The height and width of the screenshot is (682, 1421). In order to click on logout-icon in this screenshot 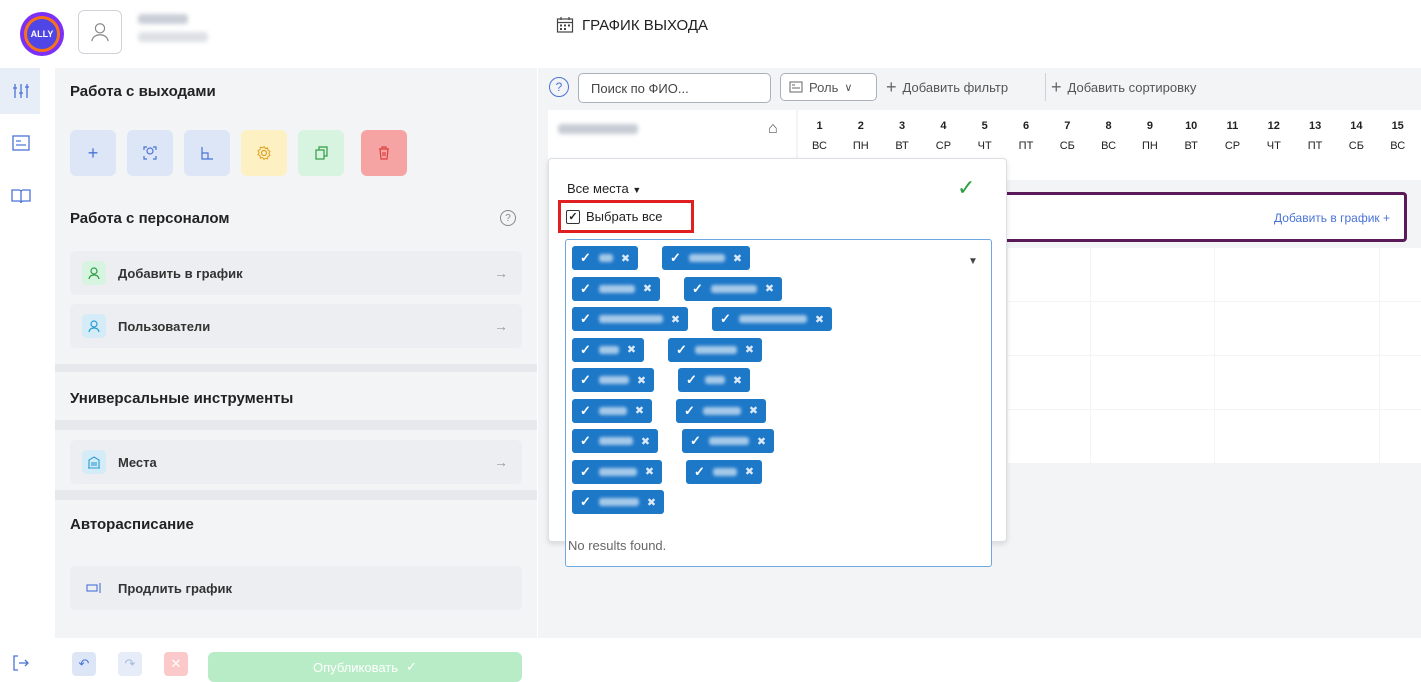, I will do `click(21, 663)`.